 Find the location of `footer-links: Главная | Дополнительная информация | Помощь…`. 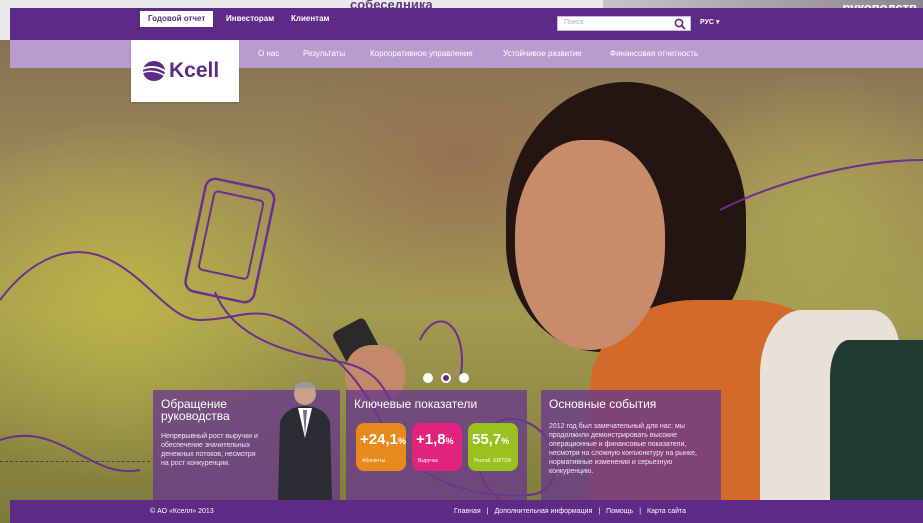

footer-links: Главная | Дополнительная информация | Помощь… is located at coordinates (570, 511).